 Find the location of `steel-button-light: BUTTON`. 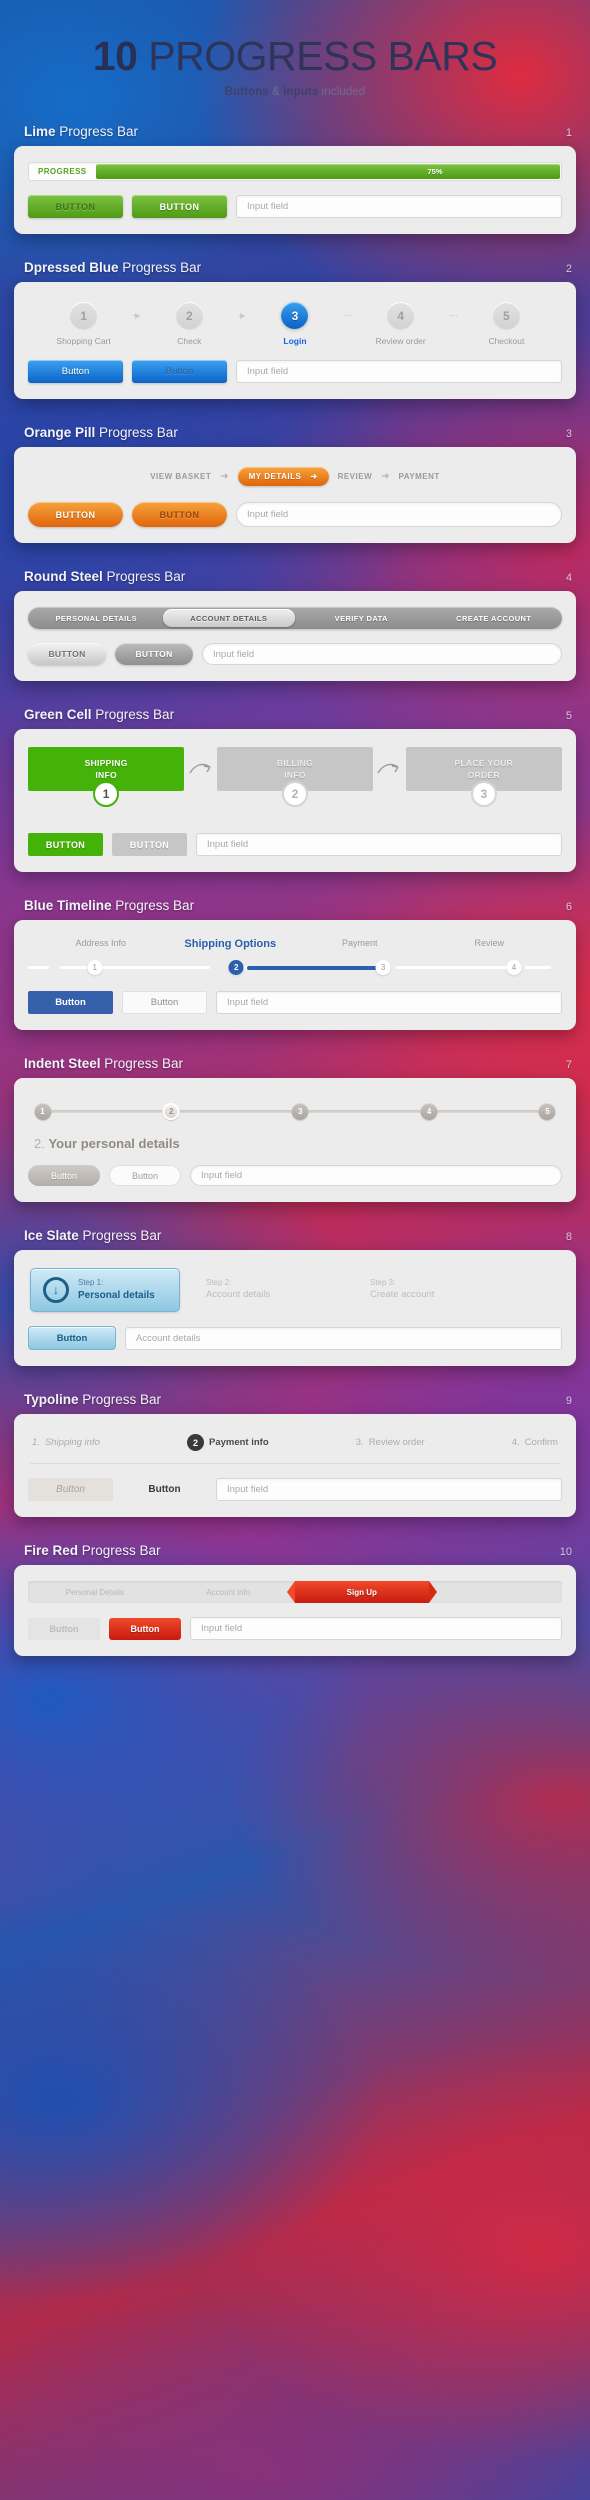

steel-button-light: BUTTON is located at coordinates (67, 654).